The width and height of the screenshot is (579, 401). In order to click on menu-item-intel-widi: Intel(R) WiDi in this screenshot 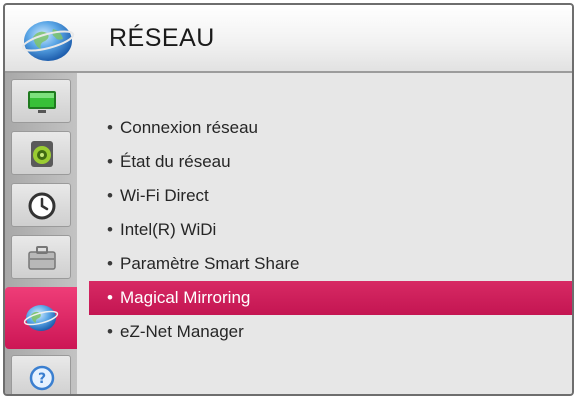, I will do `click(324, 230)`.